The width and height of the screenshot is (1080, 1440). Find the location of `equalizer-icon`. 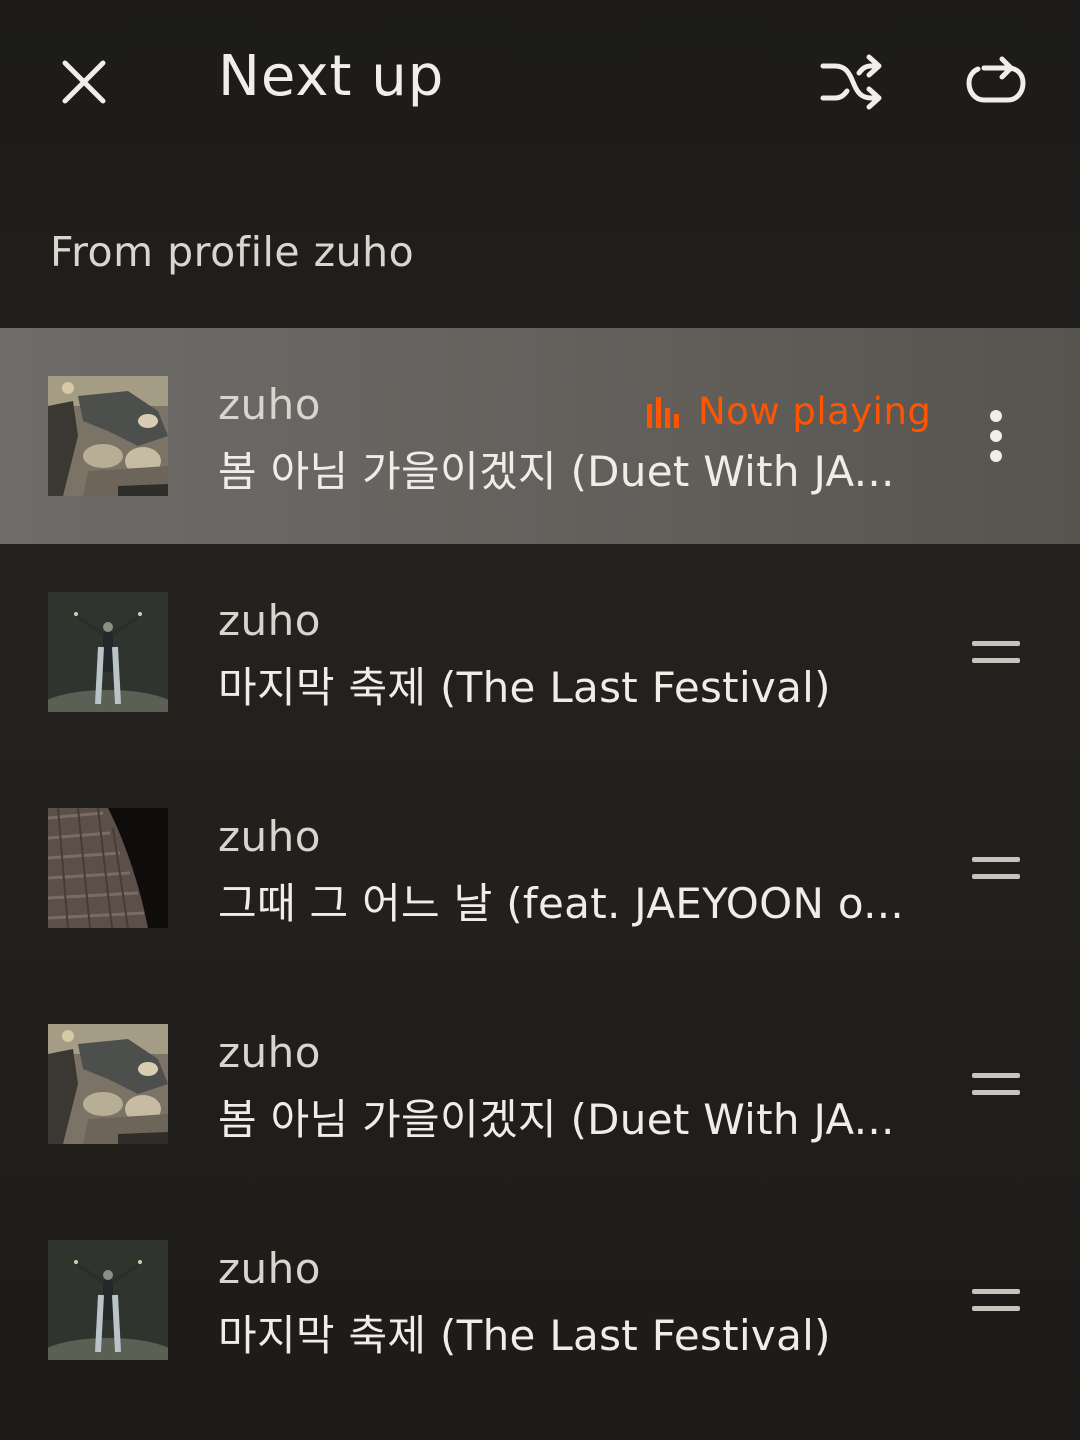

equalizer-icon is located at coordinates (663, 412).